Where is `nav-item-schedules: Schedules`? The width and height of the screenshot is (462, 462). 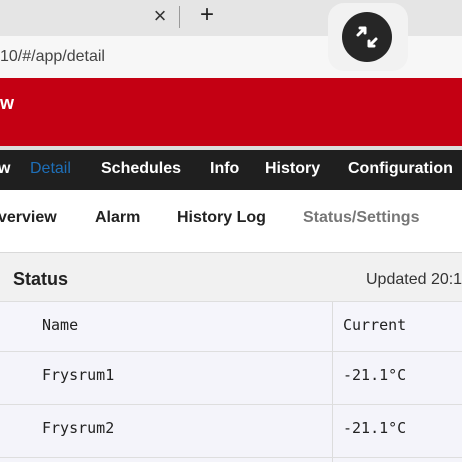
nav-item-schedules: Schedules is located at coordinates (141, 169).